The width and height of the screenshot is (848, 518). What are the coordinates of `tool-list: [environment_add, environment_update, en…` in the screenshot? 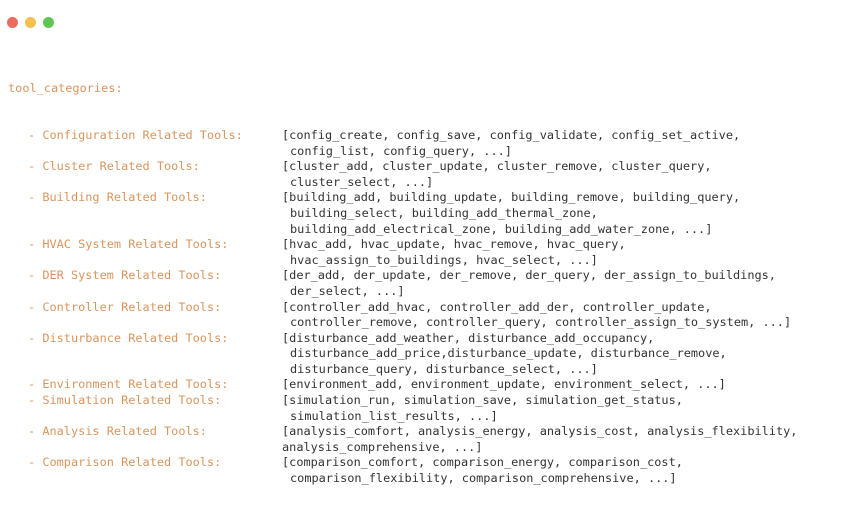 It's located at (563, 385).